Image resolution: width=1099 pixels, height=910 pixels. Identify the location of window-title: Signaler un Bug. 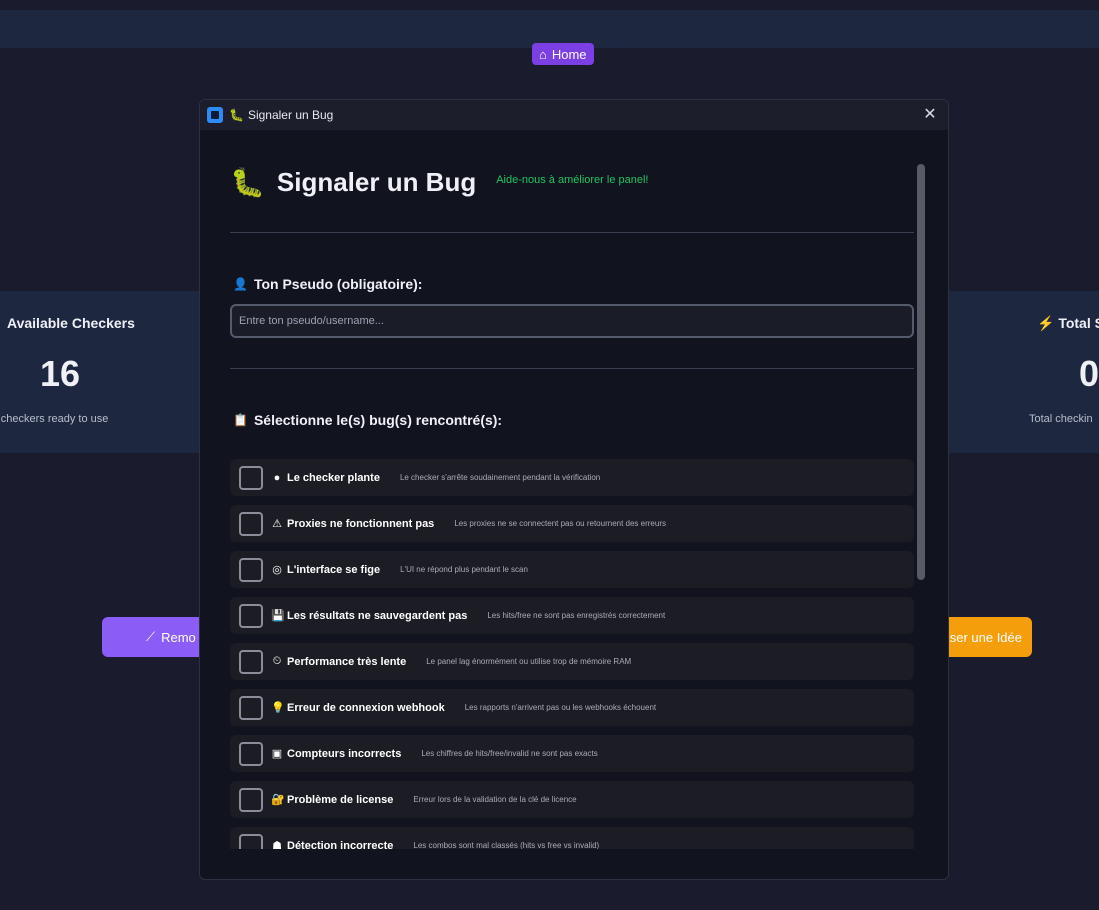
(290, 115).